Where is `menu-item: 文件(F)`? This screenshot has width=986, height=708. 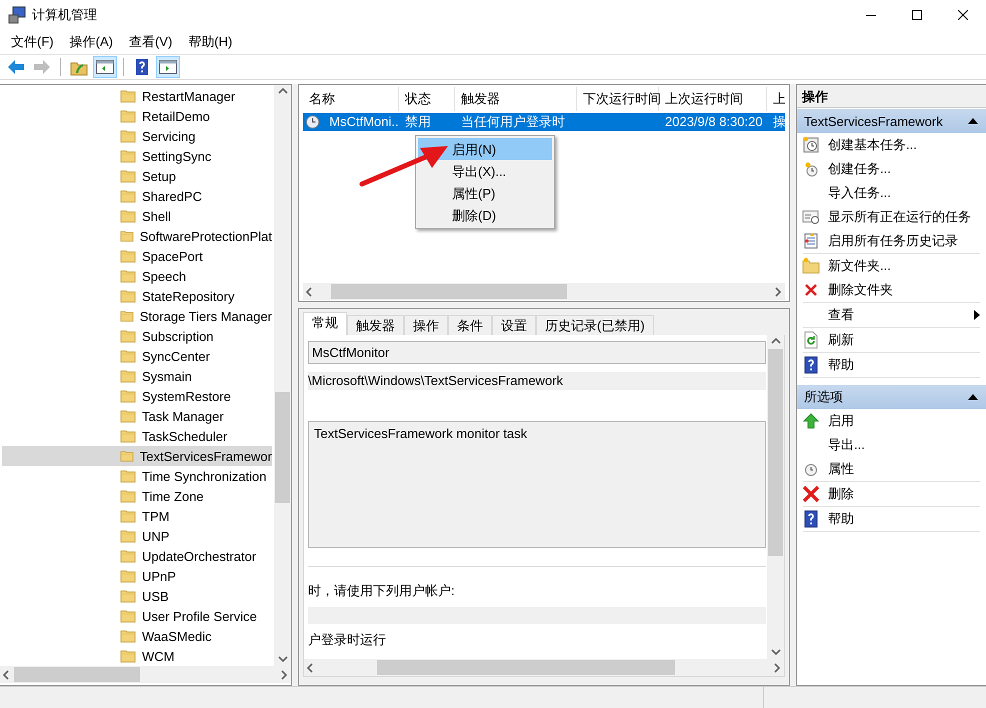
menu-item: 文件(F) is located at coordinates (32, 42).